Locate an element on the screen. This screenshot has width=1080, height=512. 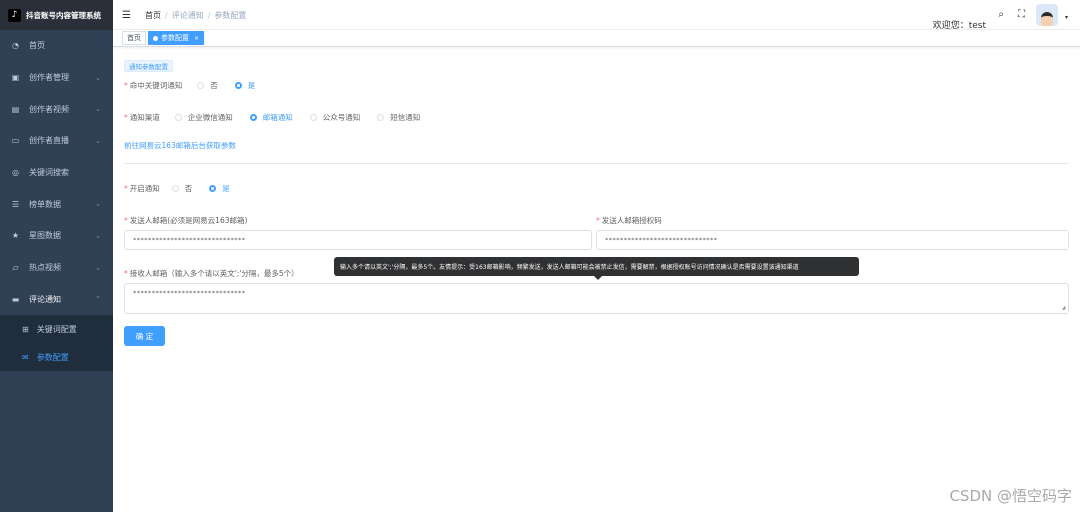
breadcrumb-current: 参数配置 is located at coordinates (230, 15).